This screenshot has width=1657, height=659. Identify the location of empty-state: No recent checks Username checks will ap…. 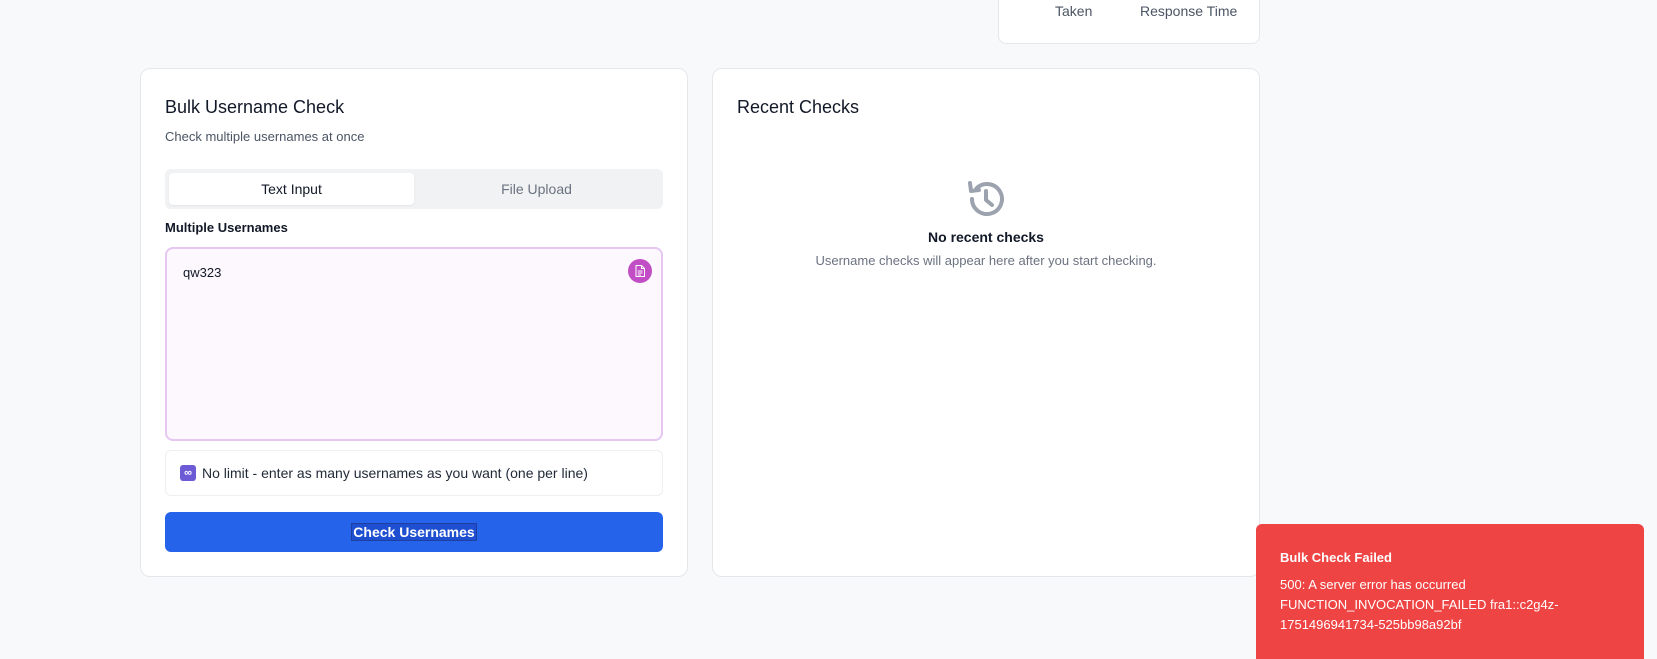
(986, 222).